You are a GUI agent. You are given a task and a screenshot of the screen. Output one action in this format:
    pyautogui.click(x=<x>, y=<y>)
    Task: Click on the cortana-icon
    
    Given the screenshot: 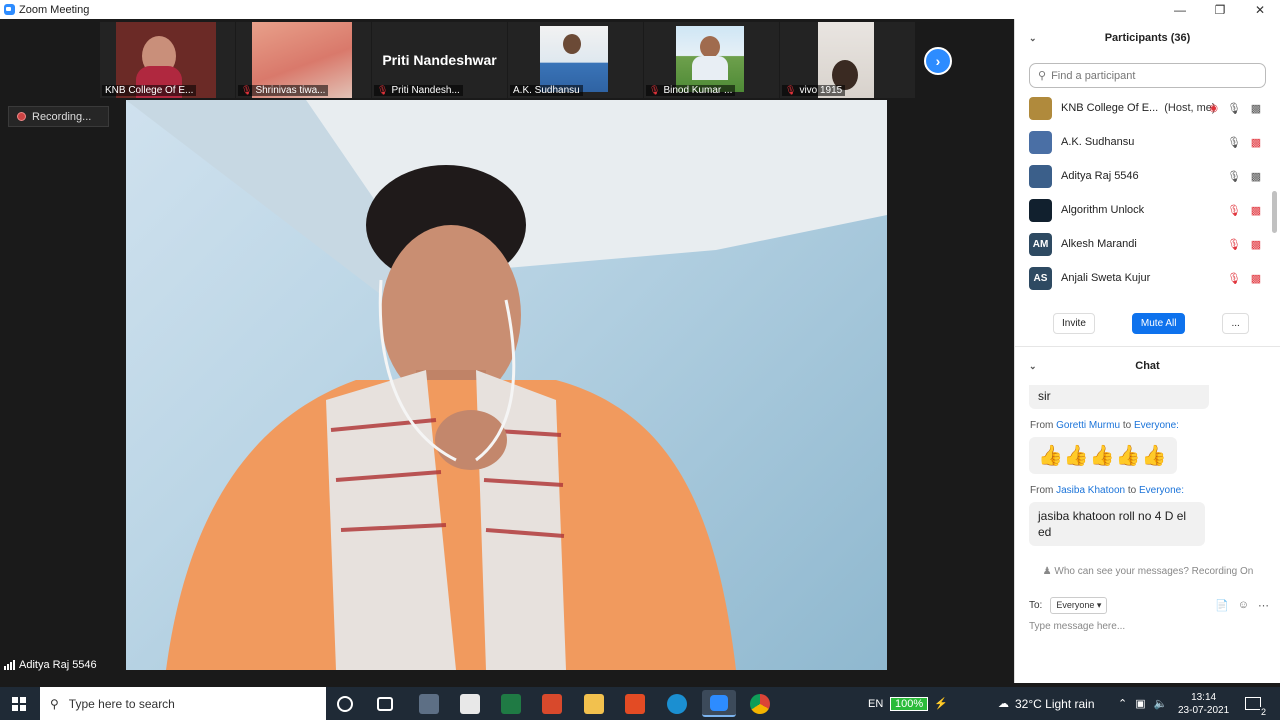 What is the action you would take?
    pyautogui.click(x=345, y=704)
    